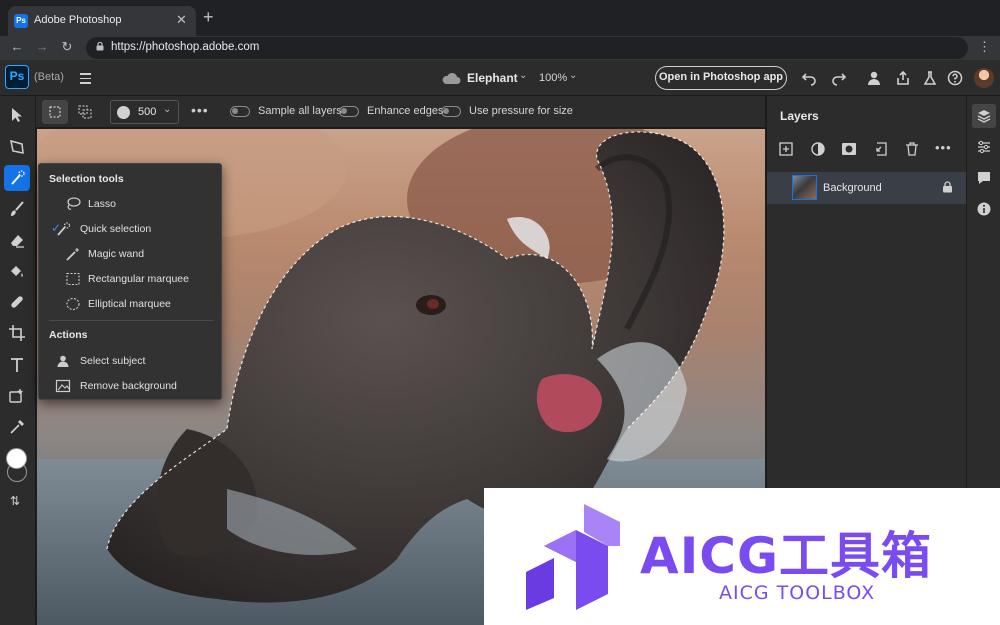 The image size is (1000, 625). What do you see at coordinates (787, 149) in the screenshot?
I see `add-layer-icon` at bounding box center [787, 149].